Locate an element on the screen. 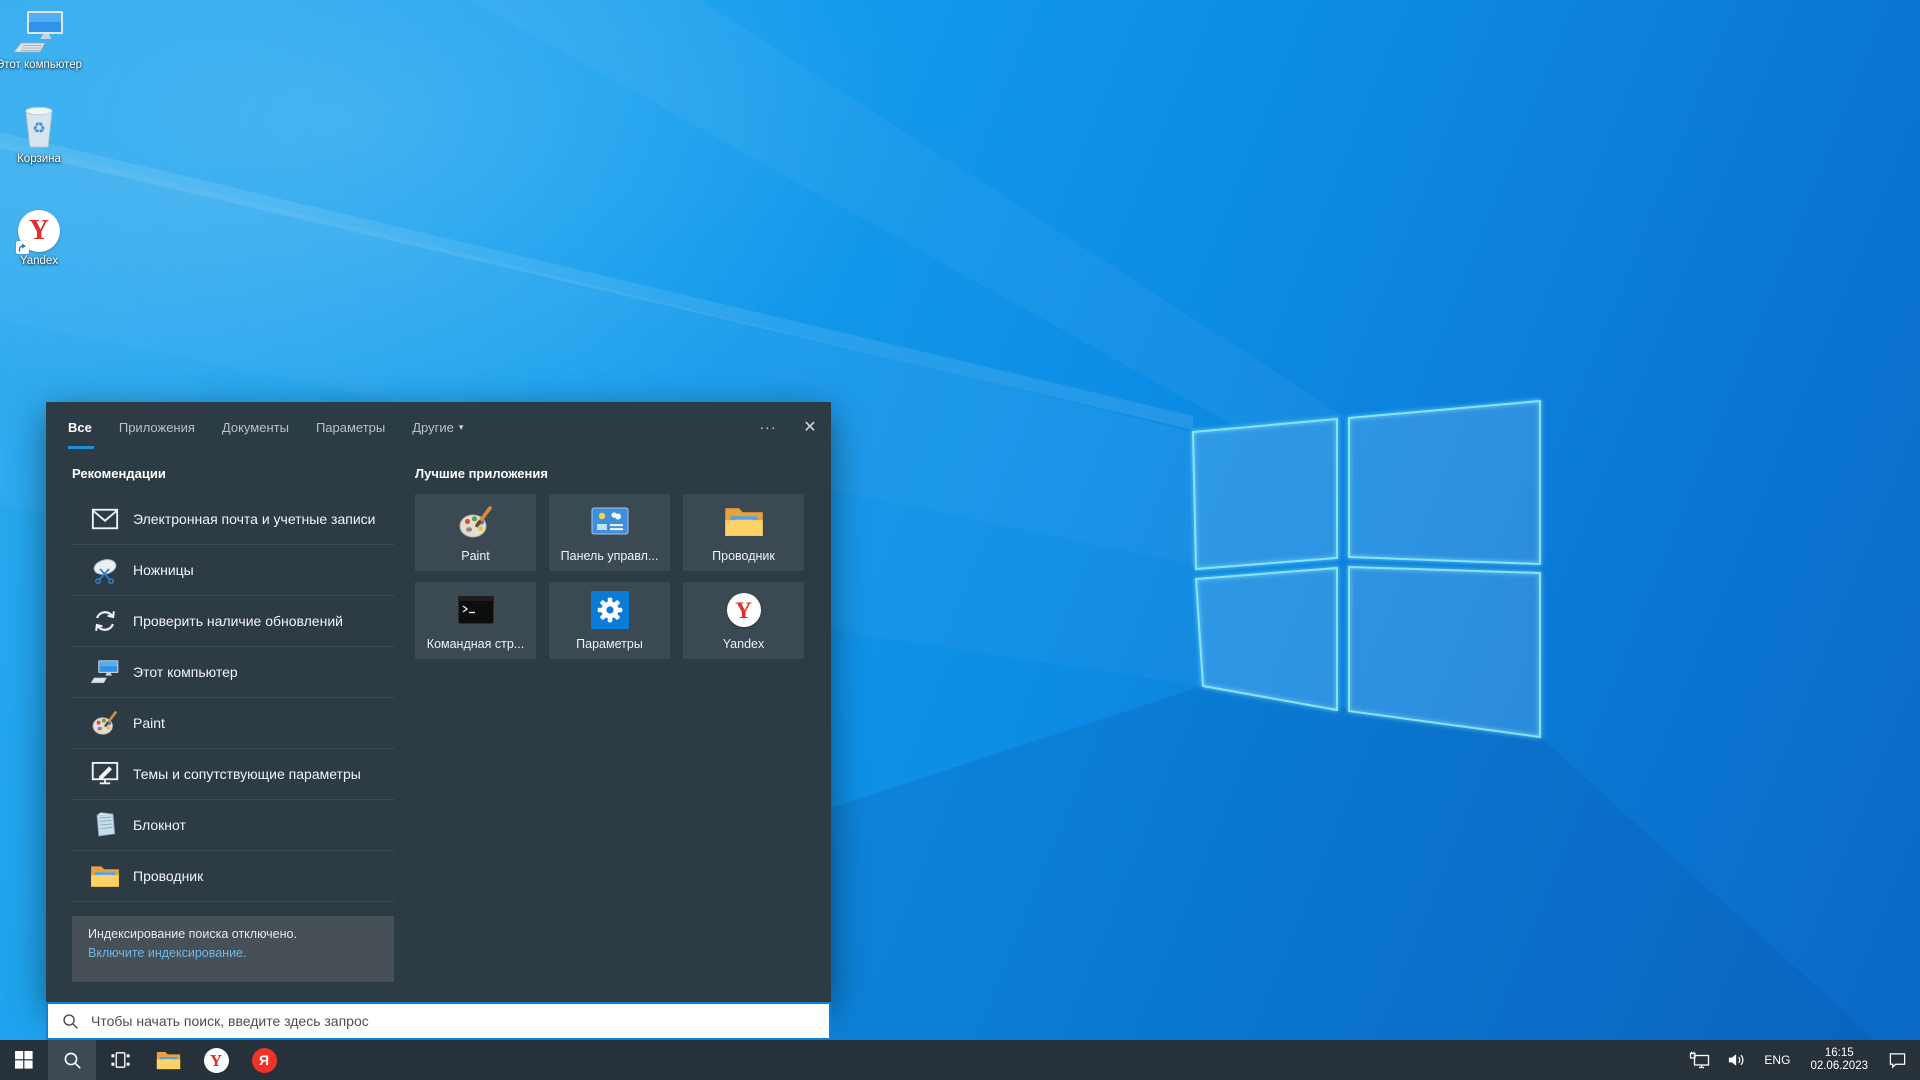 This screenshot has width=1920, height=1080. yandex-app-icon: Я is located at coordinates (264, 1060).